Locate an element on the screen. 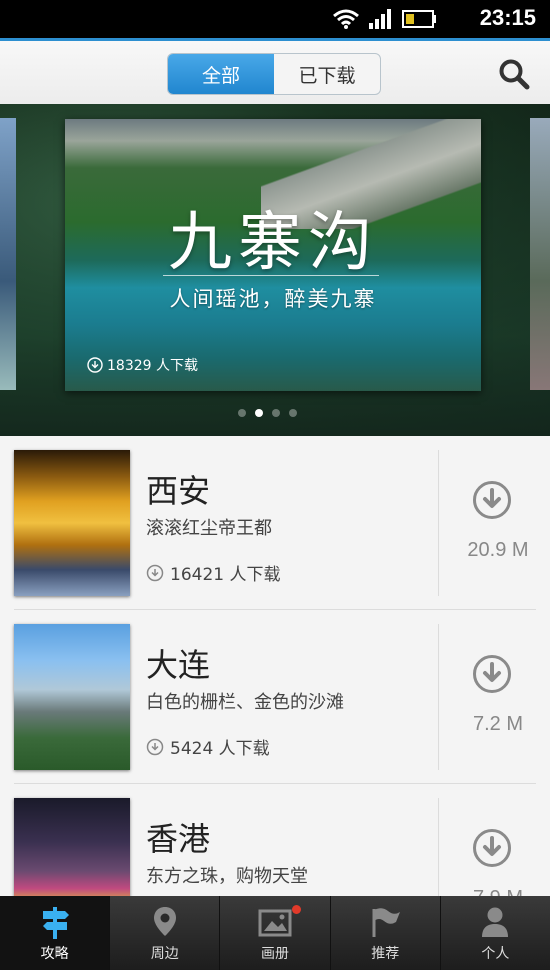 This screenshot has height=970, width=550. tab-guides: 攻略 is located at coordinates (55, 933).